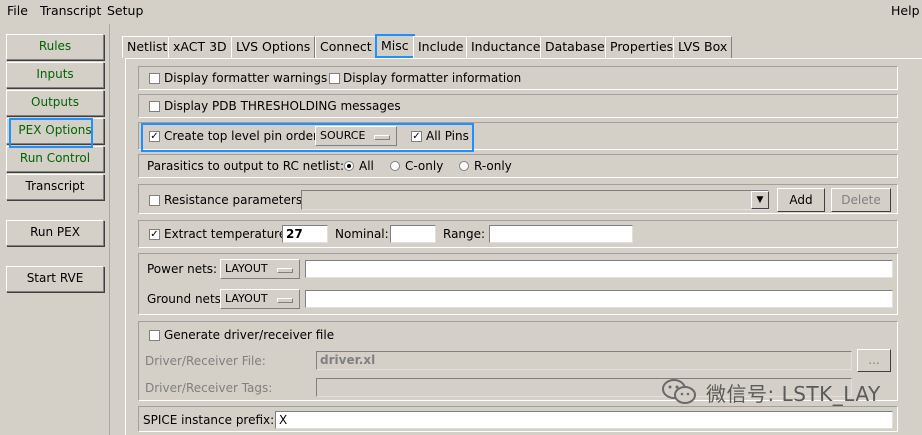  I want to click on extract-temp-checkbox: ✓, so click(154, 234).